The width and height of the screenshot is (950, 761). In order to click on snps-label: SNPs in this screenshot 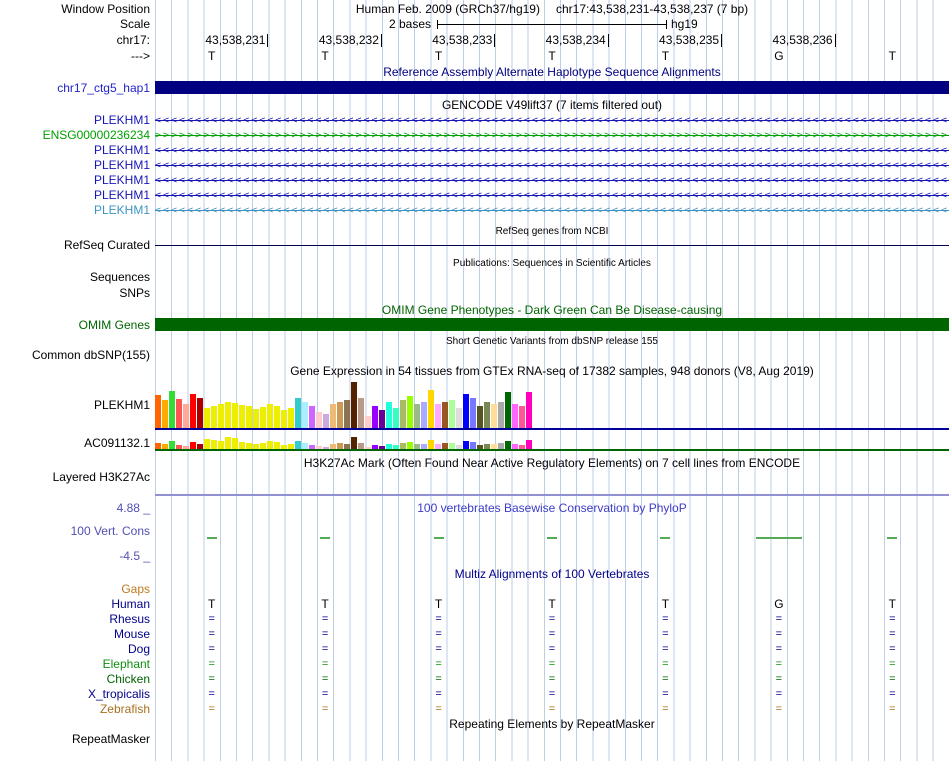, I will do `click(75, 293)`.